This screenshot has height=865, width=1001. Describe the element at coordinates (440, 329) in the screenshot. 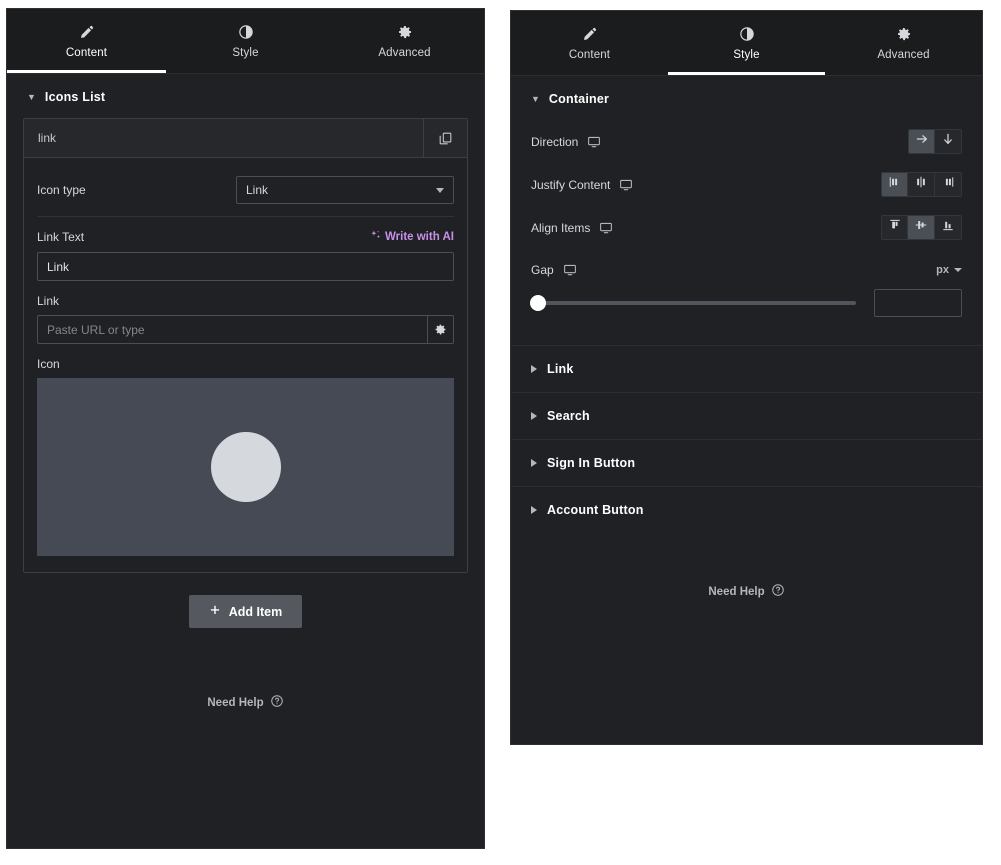

I see `link-options-gear-icon` at that location.